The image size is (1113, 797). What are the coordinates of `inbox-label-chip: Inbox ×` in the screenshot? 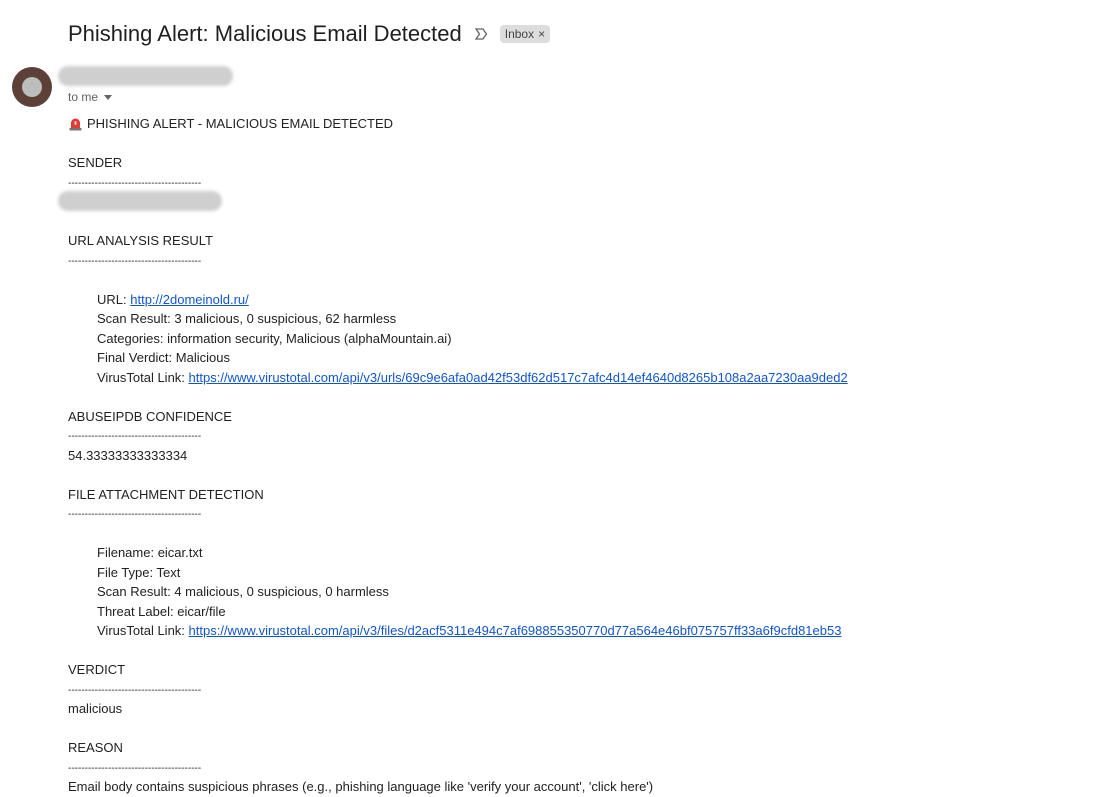 It's located at (525, 34).